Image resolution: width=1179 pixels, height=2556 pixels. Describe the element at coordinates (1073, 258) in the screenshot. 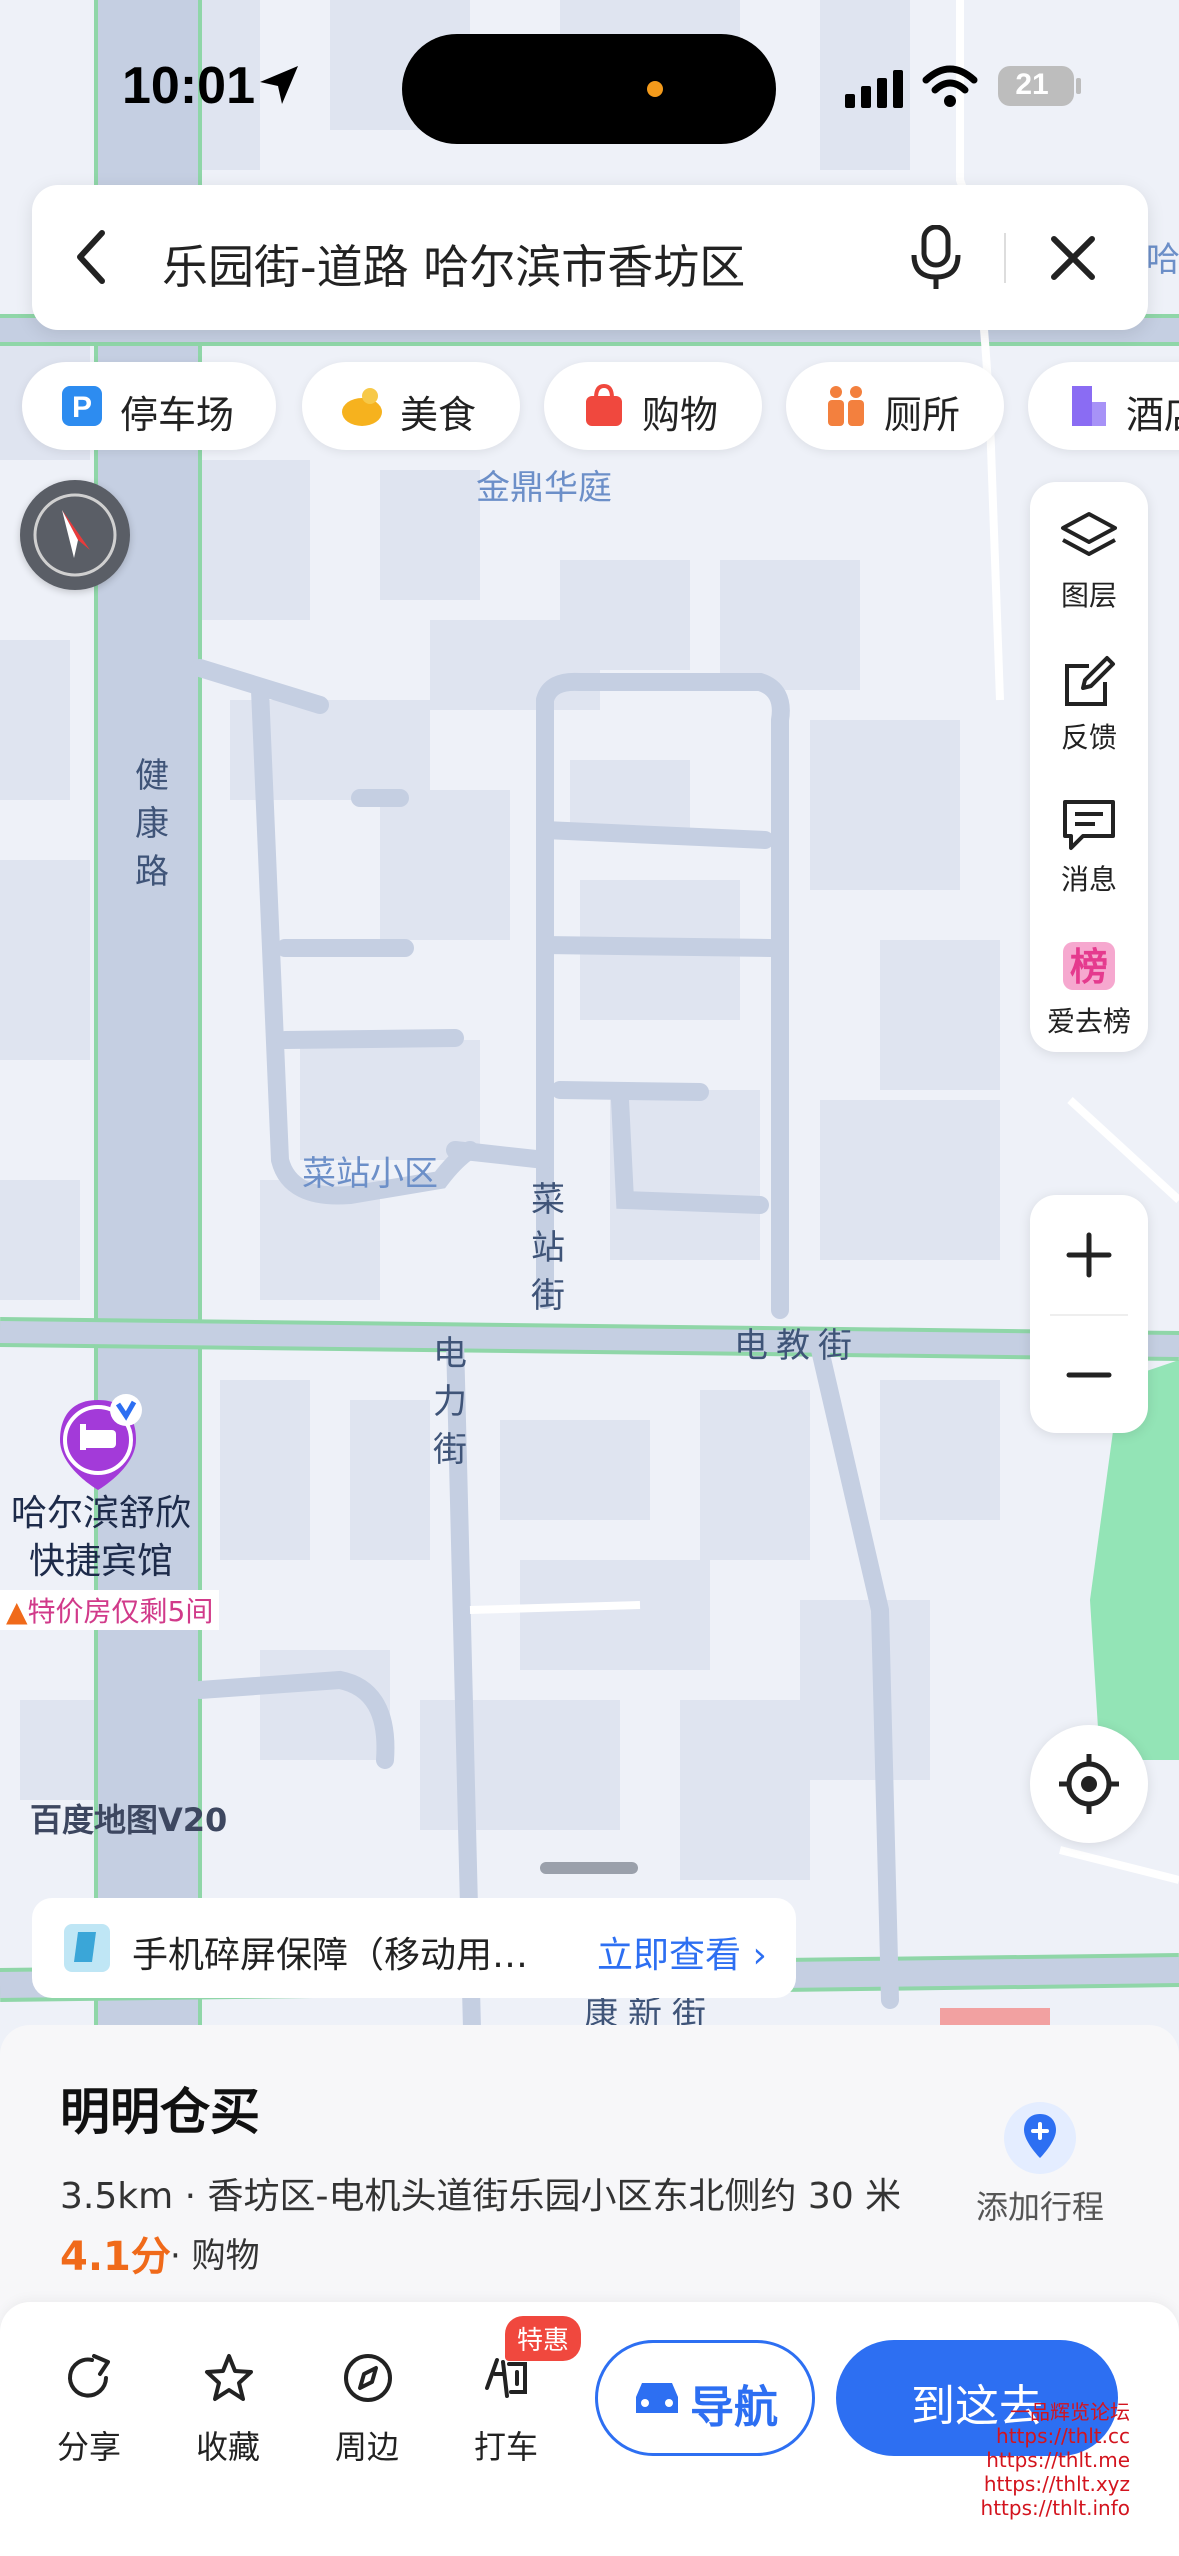

I see `close-icon` at that location.